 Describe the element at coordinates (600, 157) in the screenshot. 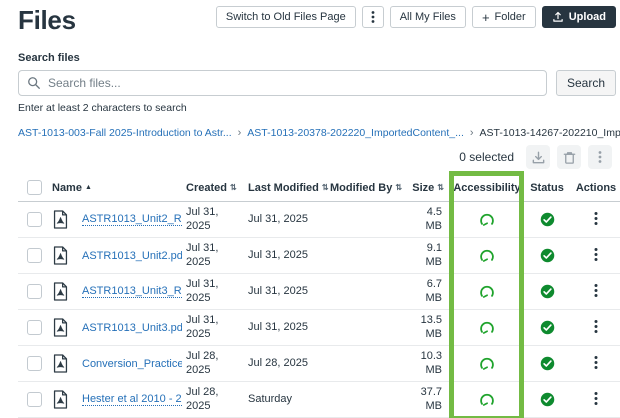

I see `selection-kebab-button` at that location.